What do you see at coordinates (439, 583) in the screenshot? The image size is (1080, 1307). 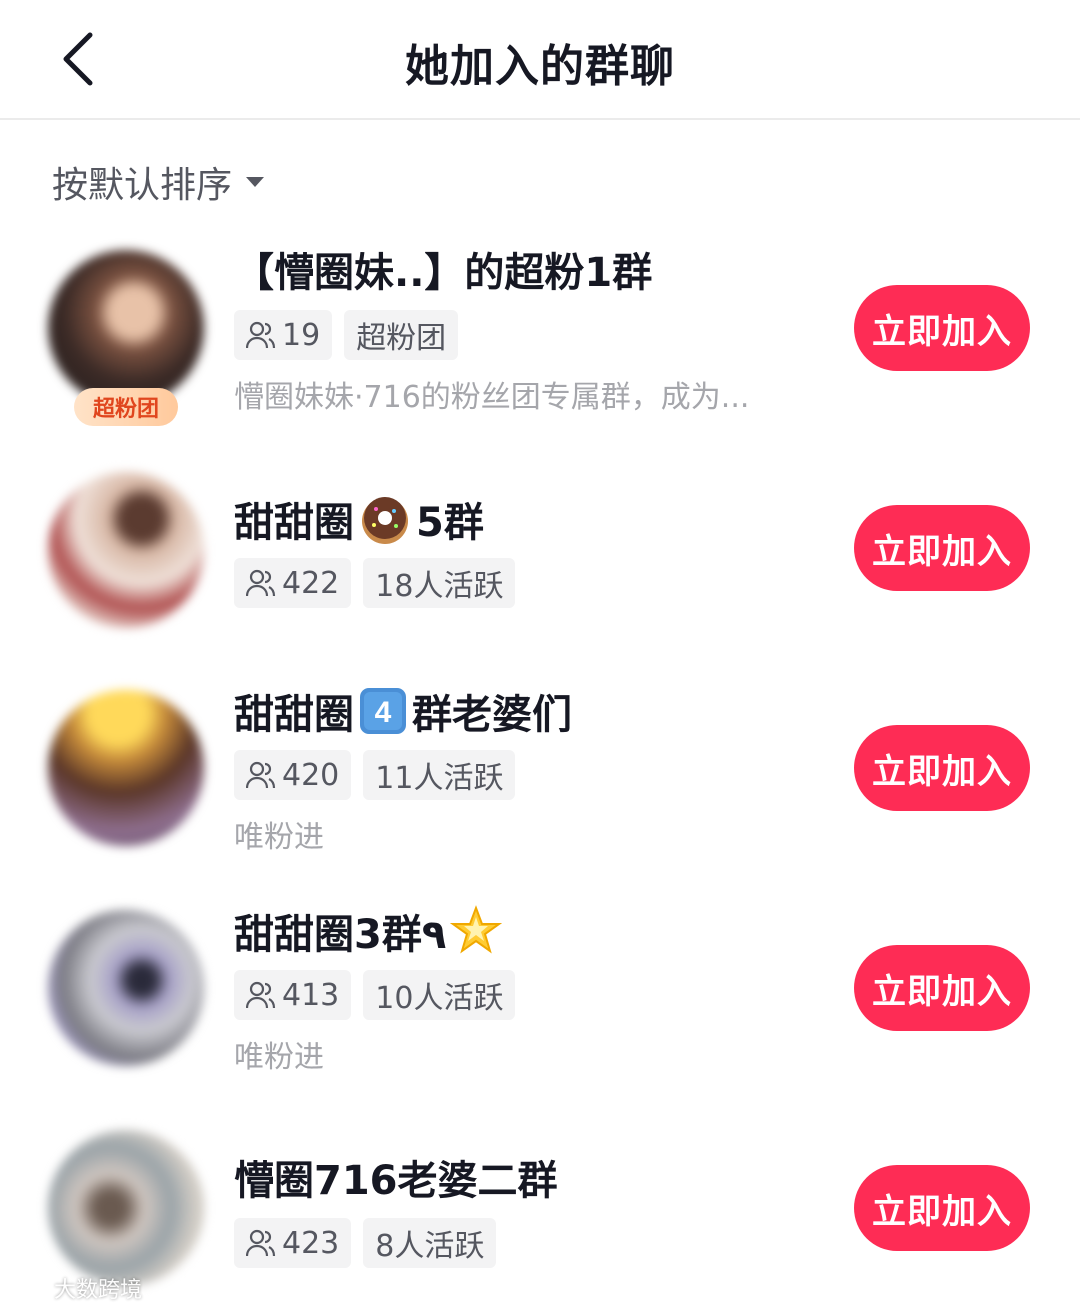 I see `active-count-tag: 18人活跃` at bounding box center [439, 583].